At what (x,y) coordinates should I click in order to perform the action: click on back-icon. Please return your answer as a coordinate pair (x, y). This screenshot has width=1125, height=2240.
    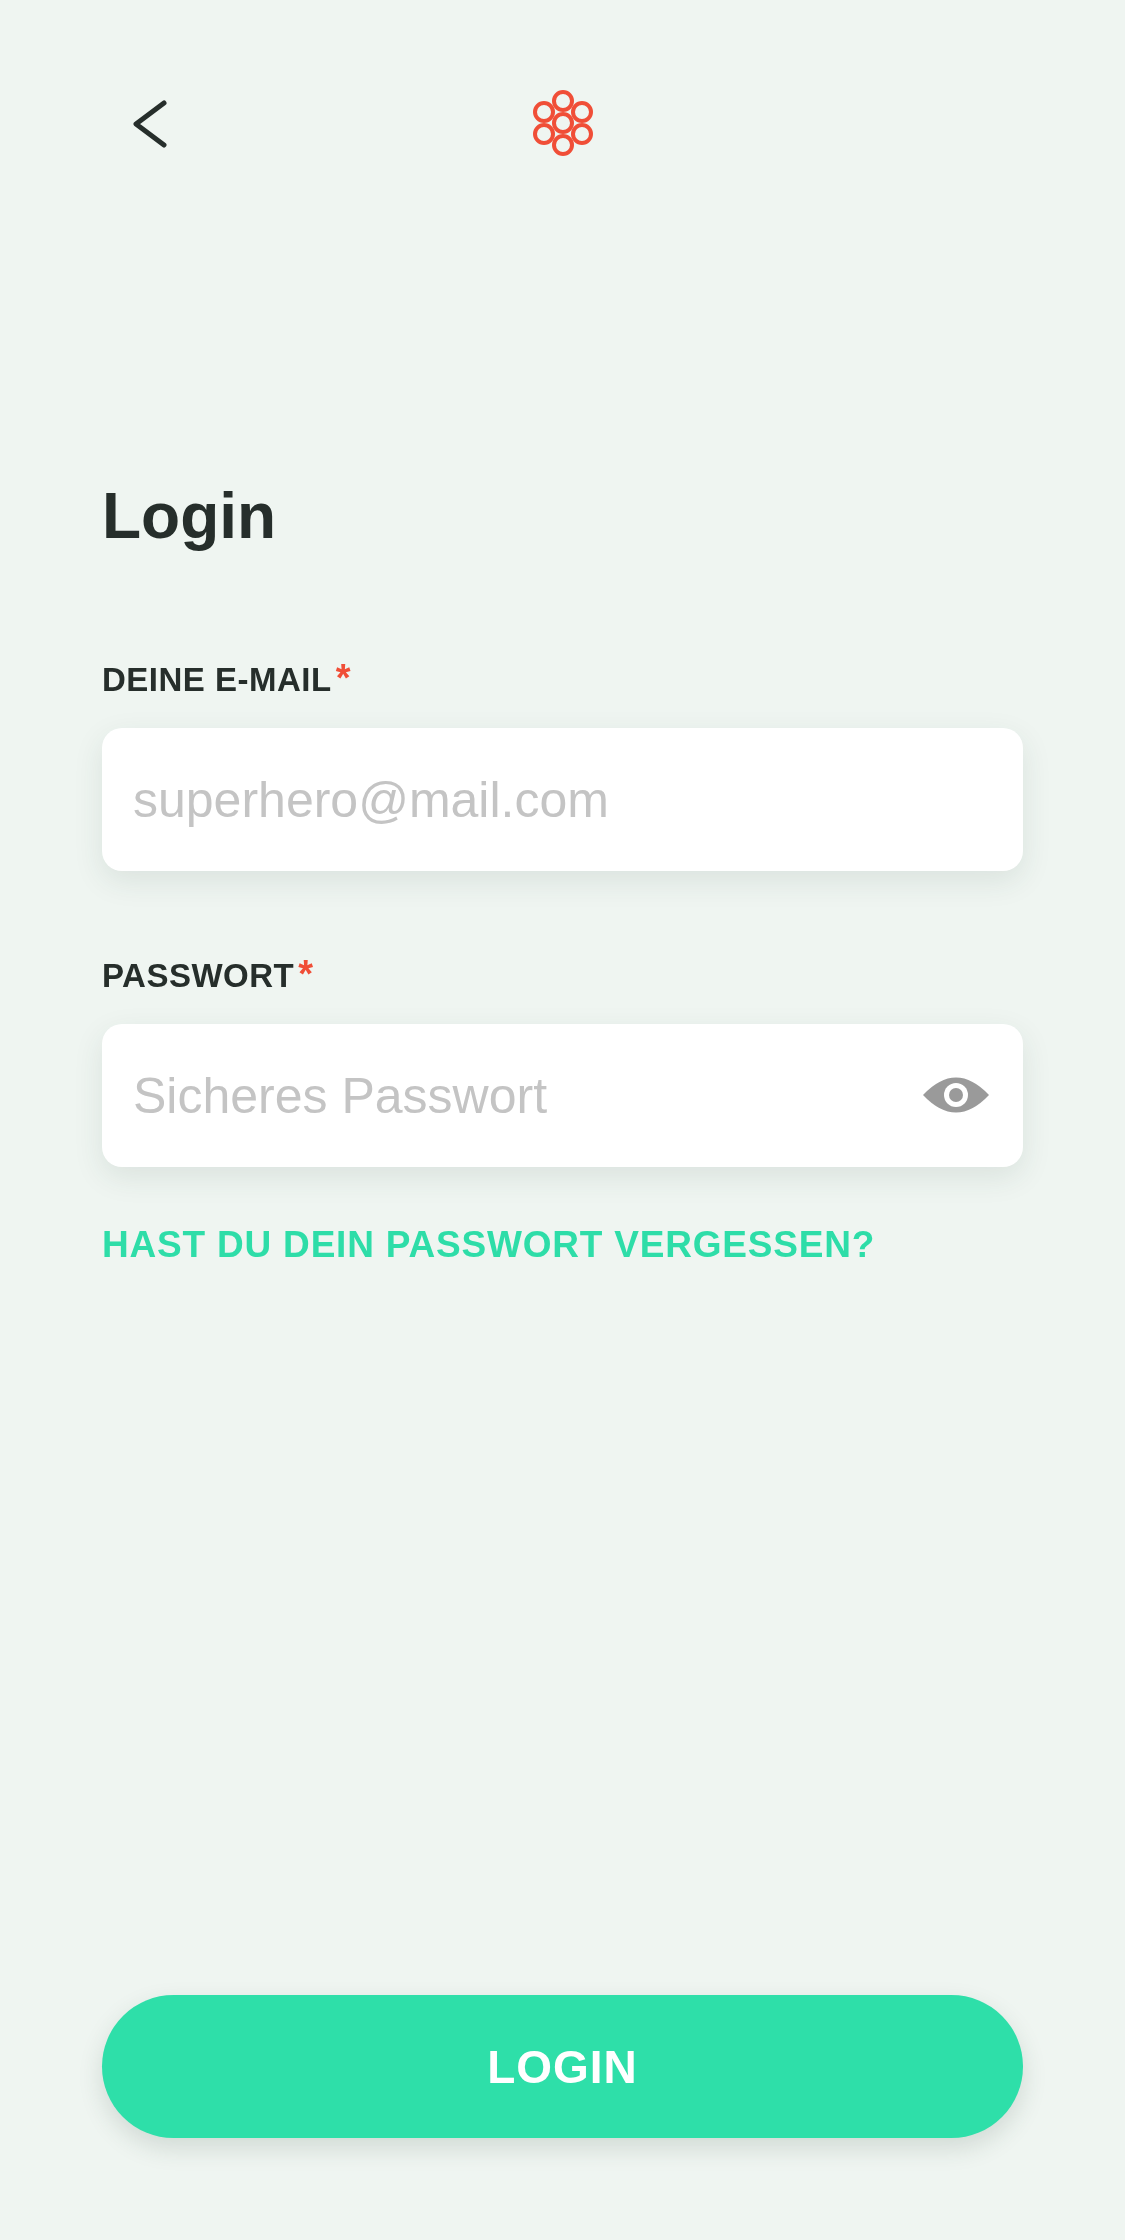
    Looking at the image, I should click on (150, 124).